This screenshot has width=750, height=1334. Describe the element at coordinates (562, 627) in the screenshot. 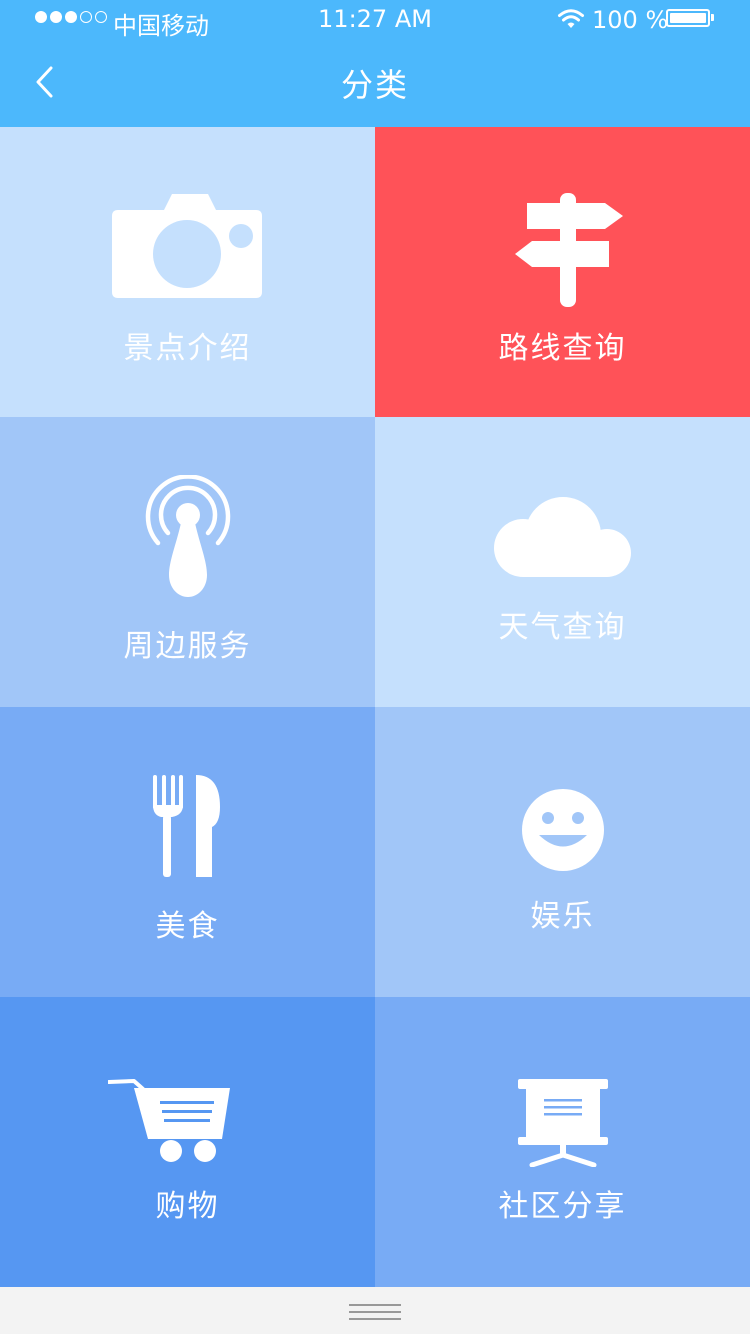

I see `category-label: 天气查询` at that location.